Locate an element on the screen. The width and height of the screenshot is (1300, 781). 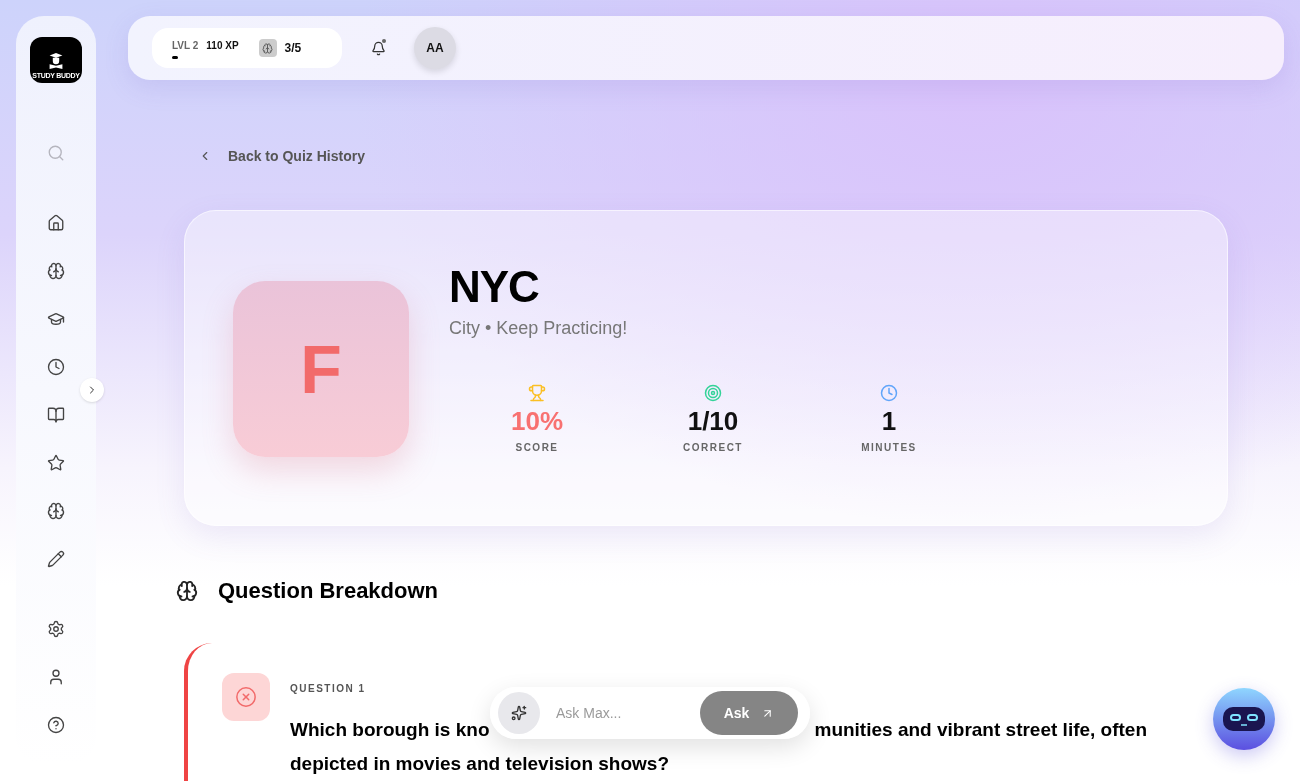
stat-label: CORRECT is located at coordinates (713, 448).